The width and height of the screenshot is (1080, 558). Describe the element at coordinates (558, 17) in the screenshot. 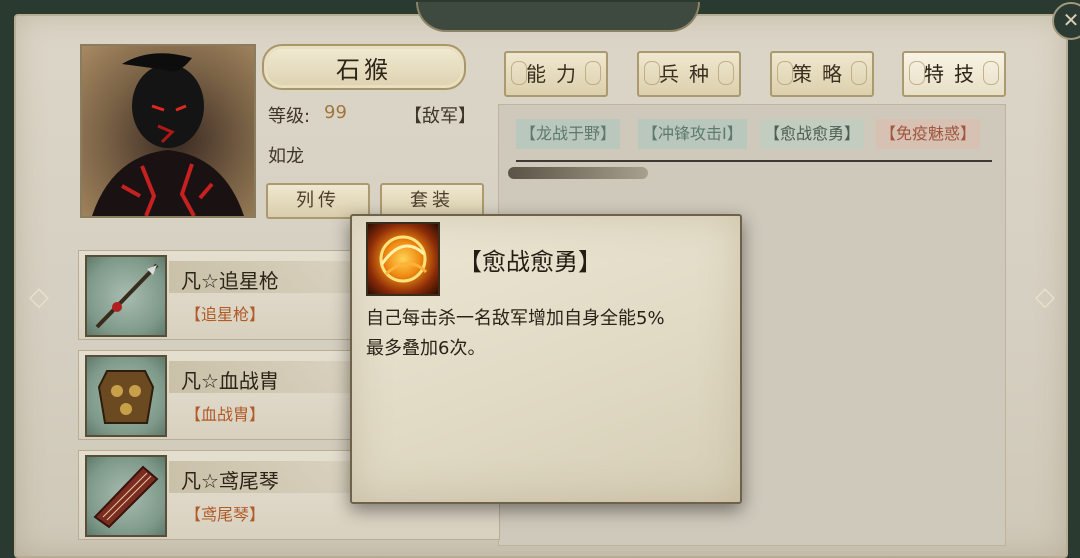

I see `title-ornament` at that location.